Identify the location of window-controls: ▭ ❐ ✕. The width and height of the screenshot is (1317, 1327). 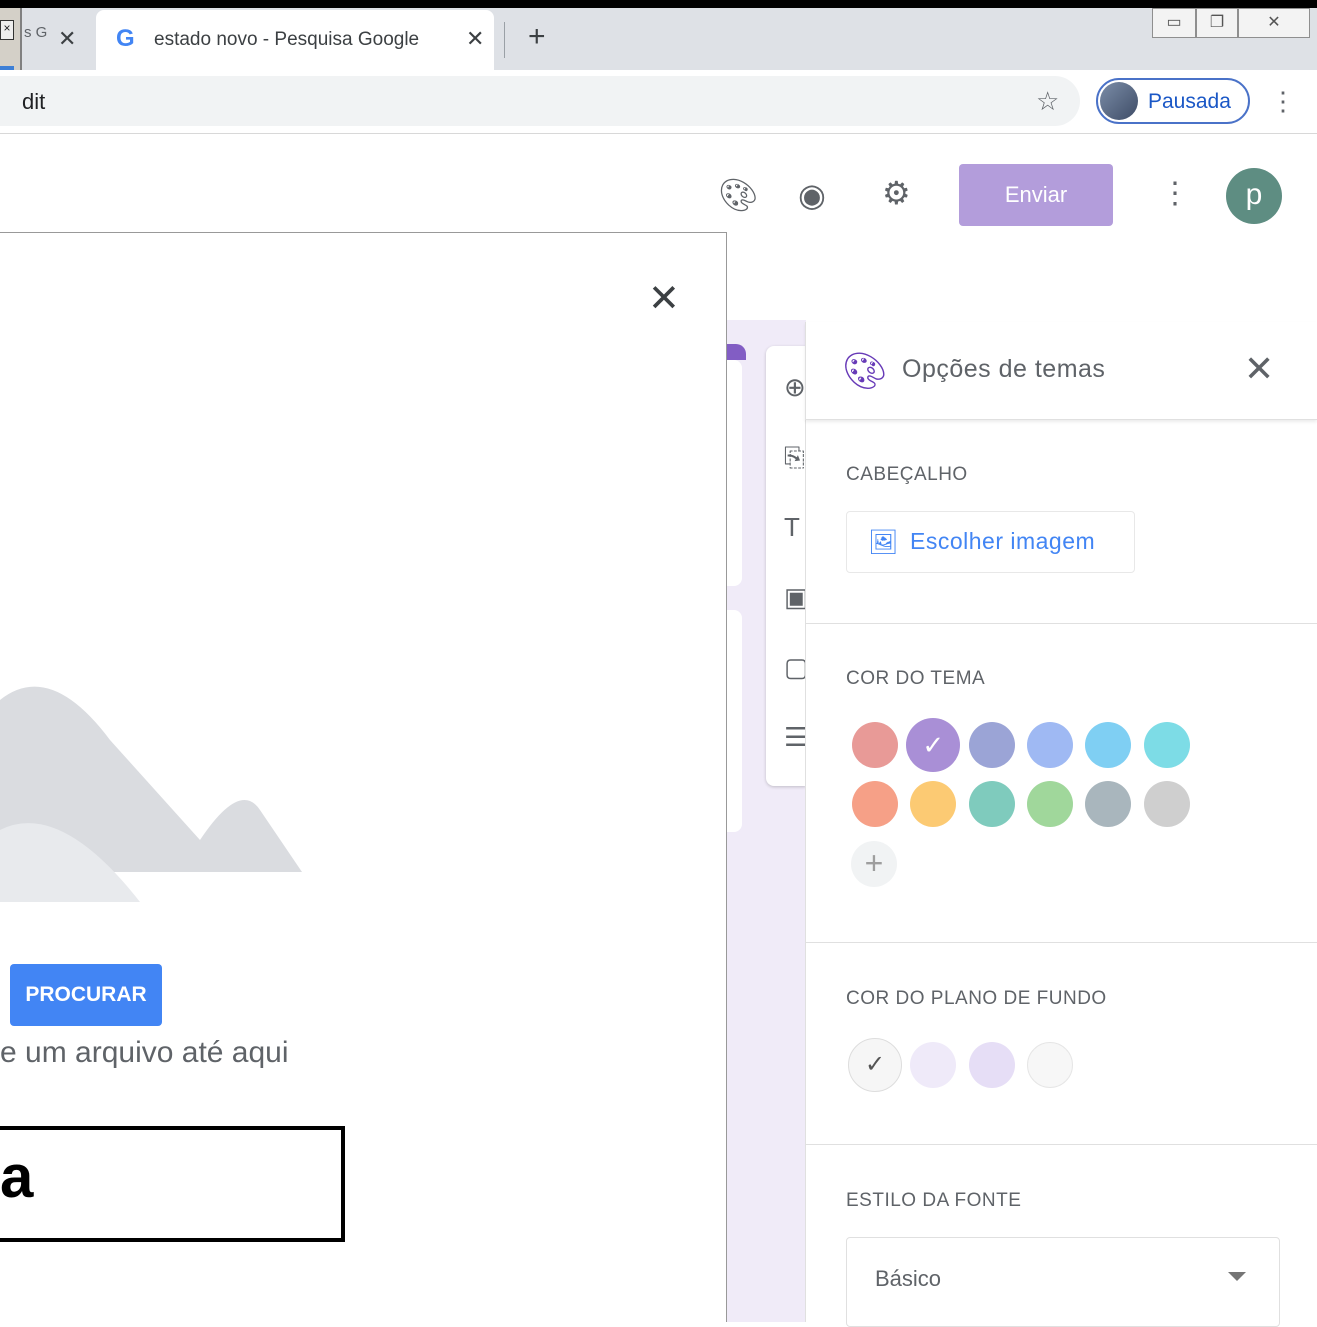
(1232, 23).